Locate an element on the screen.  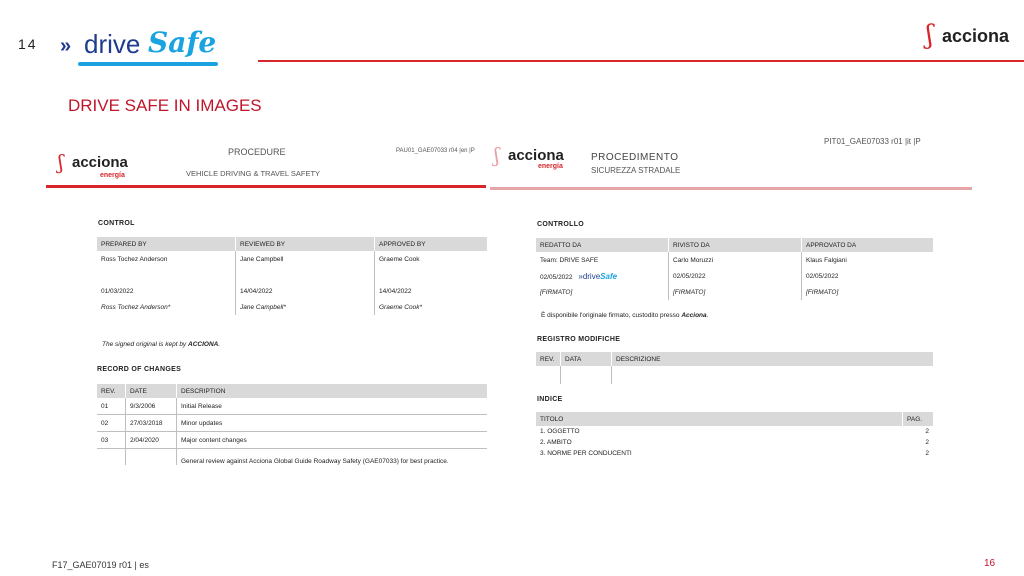
drivesafe-logo: » drive Safe is located at coordinates (140, 48).